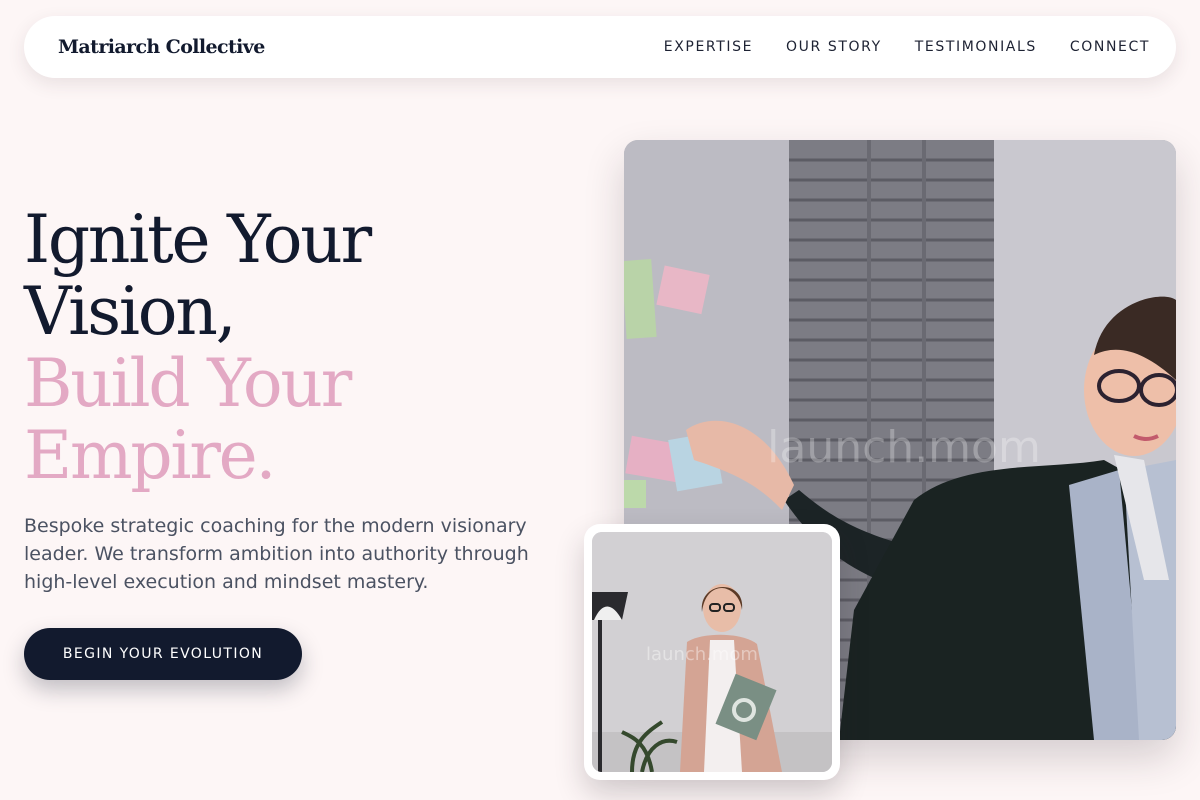 The height and width of the screenshot is (800, 1200). What do you see at coordinates (150, 455) in the screenshot?
I see `headline-line-4: Empire.` at bounding box center [150, 455].